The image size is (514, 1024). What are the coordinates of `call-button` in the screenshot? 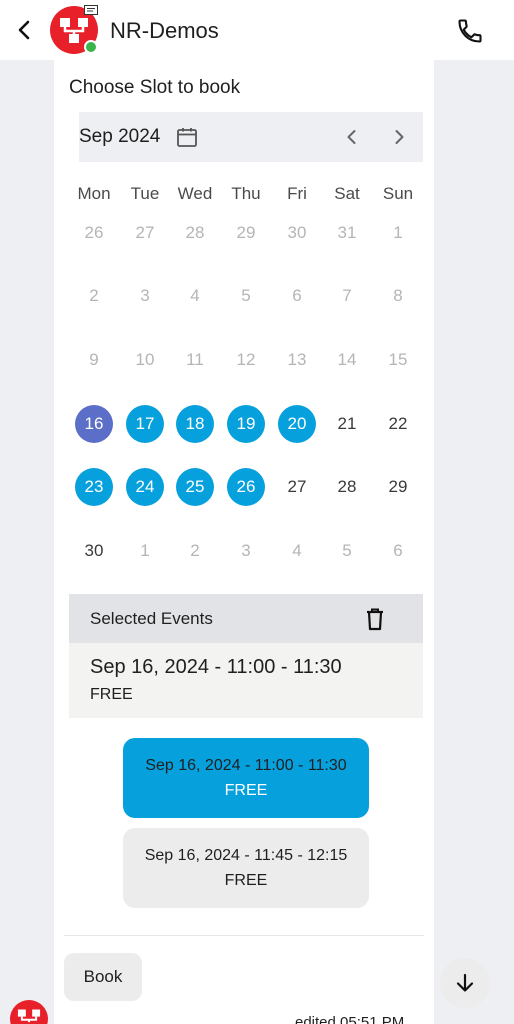 It's located at (470, 31).